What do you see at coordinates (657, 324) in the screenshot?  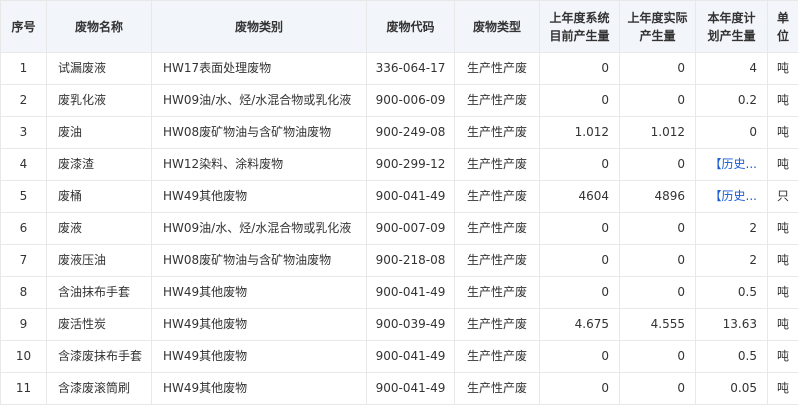 I see `cell-last-year-actual: 4.555` at bounding box center [657, 324].